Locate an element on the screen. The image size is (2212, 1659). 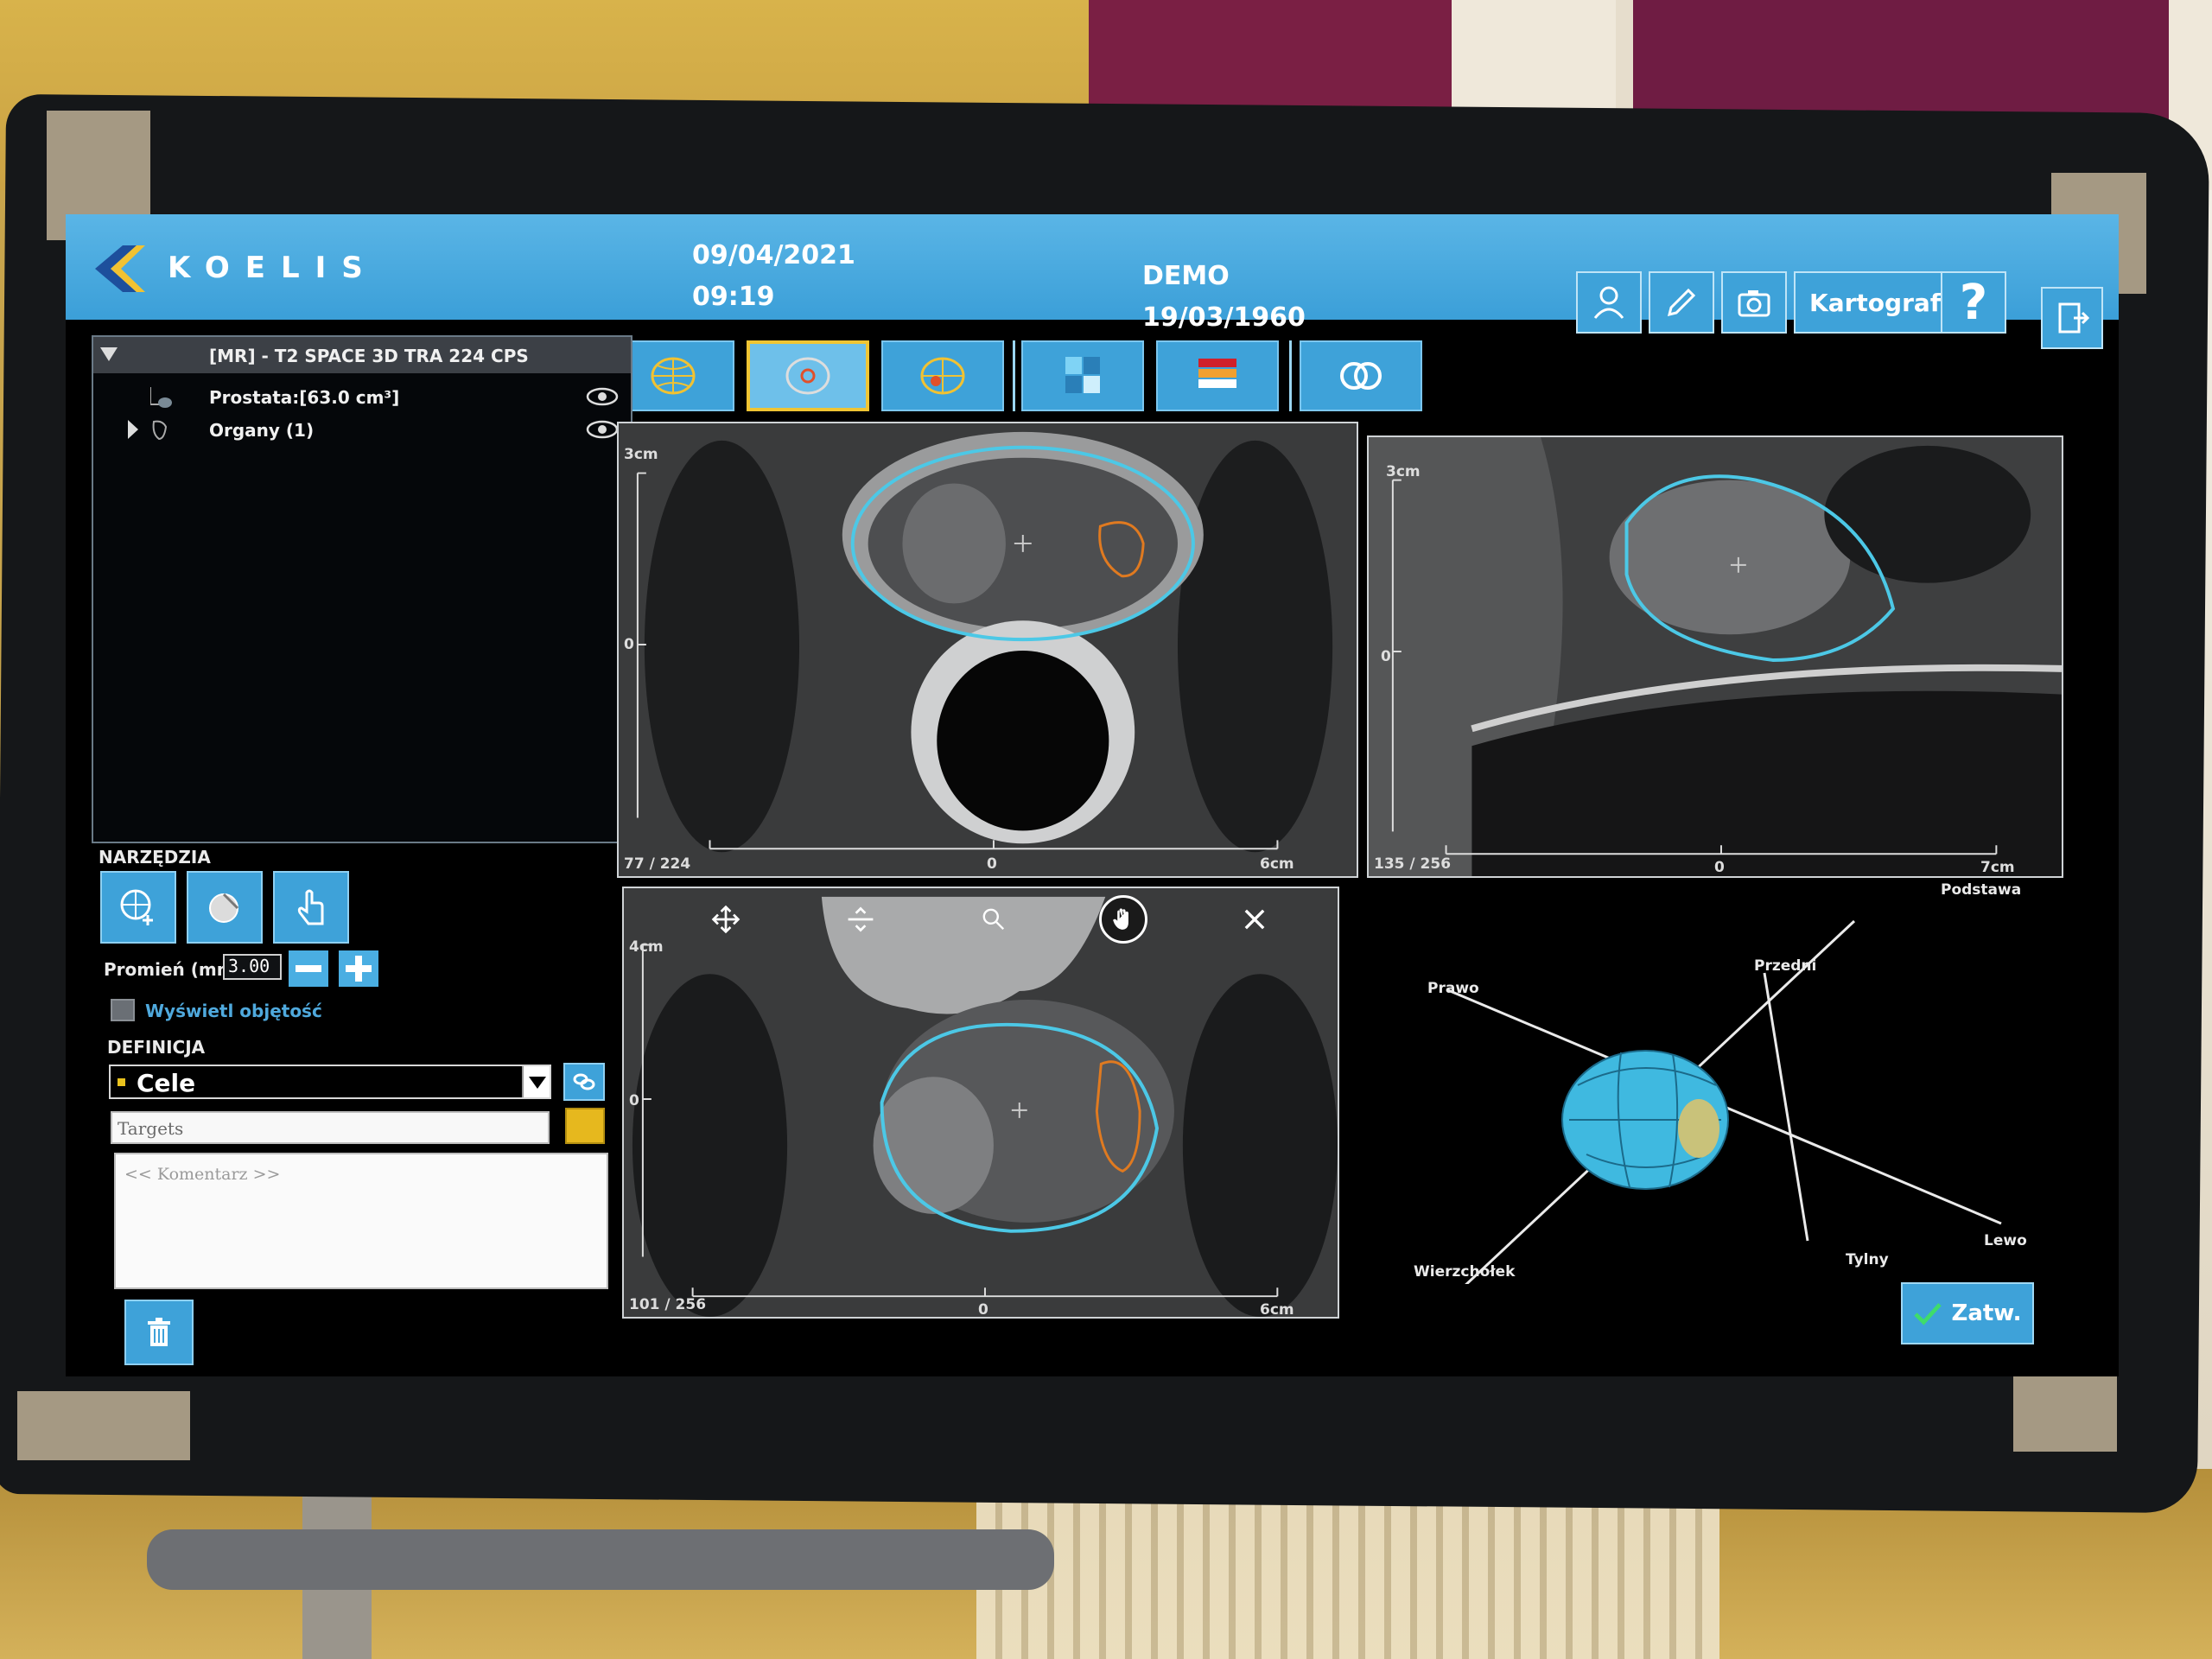
sagittal-view: 3cm 0 0 7cm 135 / 256 is located at coordinates (1715, 656).